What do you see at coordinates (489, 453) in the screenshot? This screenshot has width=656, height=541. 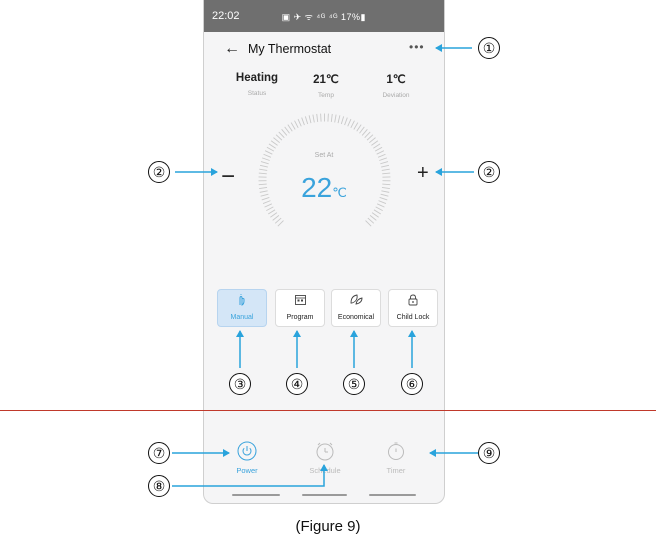 I see `callout-9: ⑨` at bounding box center [489, 453].